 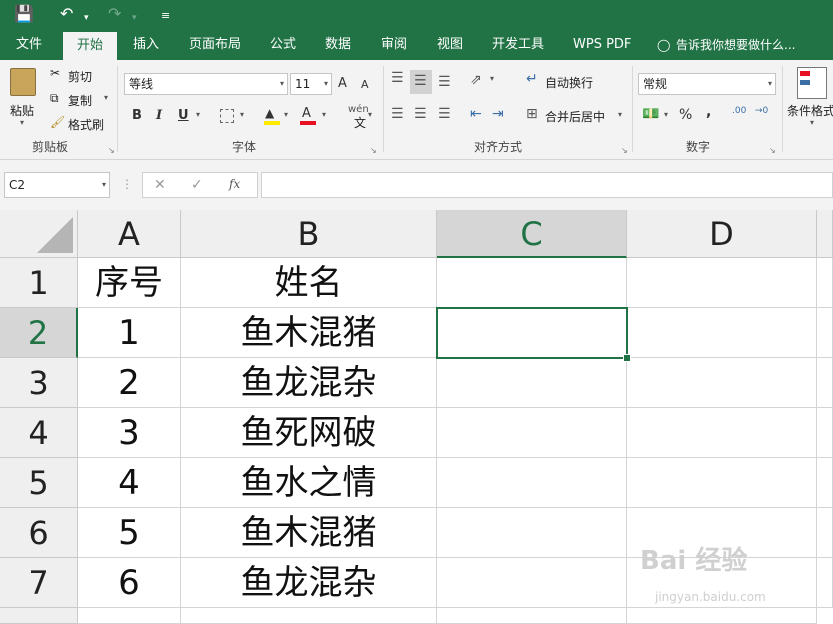 I want to click on tab-view: 视图, so click(x=450, y=45).